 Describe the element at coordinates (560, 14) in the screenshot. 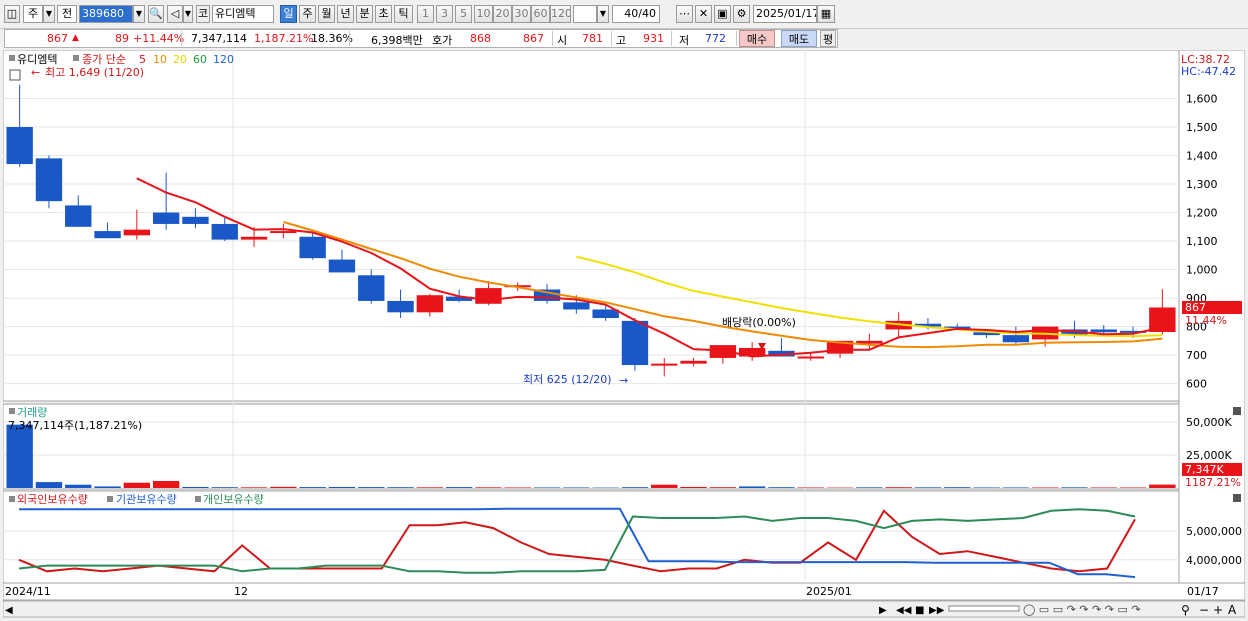

I see `interval-120-button: 120` at that location.